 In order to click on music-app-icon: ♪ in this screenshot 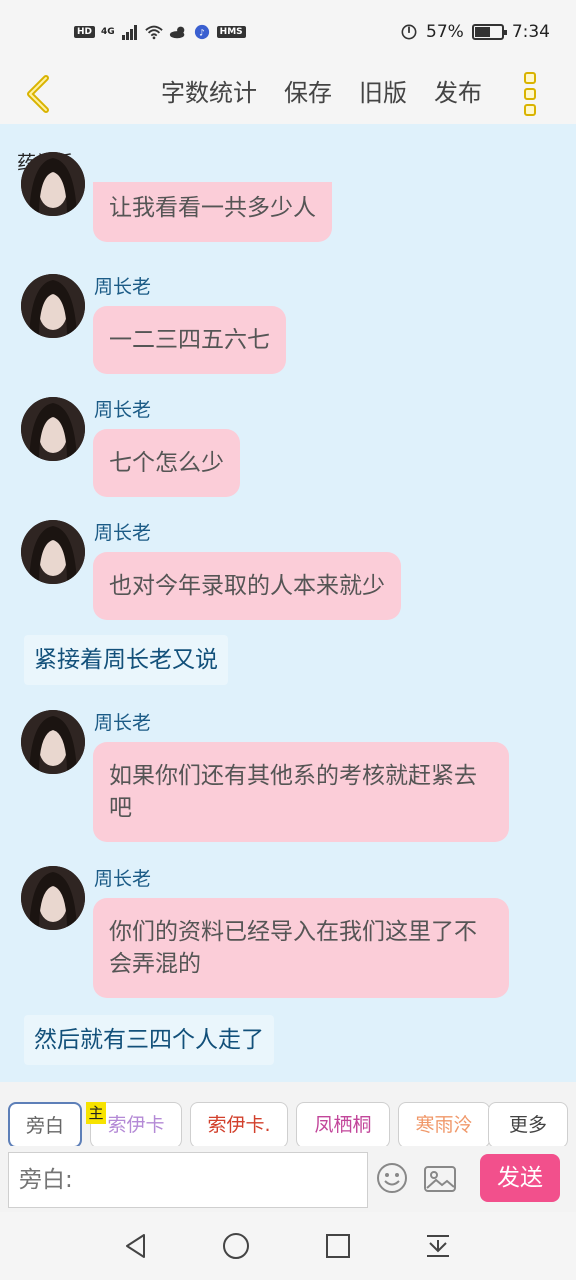, I will do `click(201, 32)`.